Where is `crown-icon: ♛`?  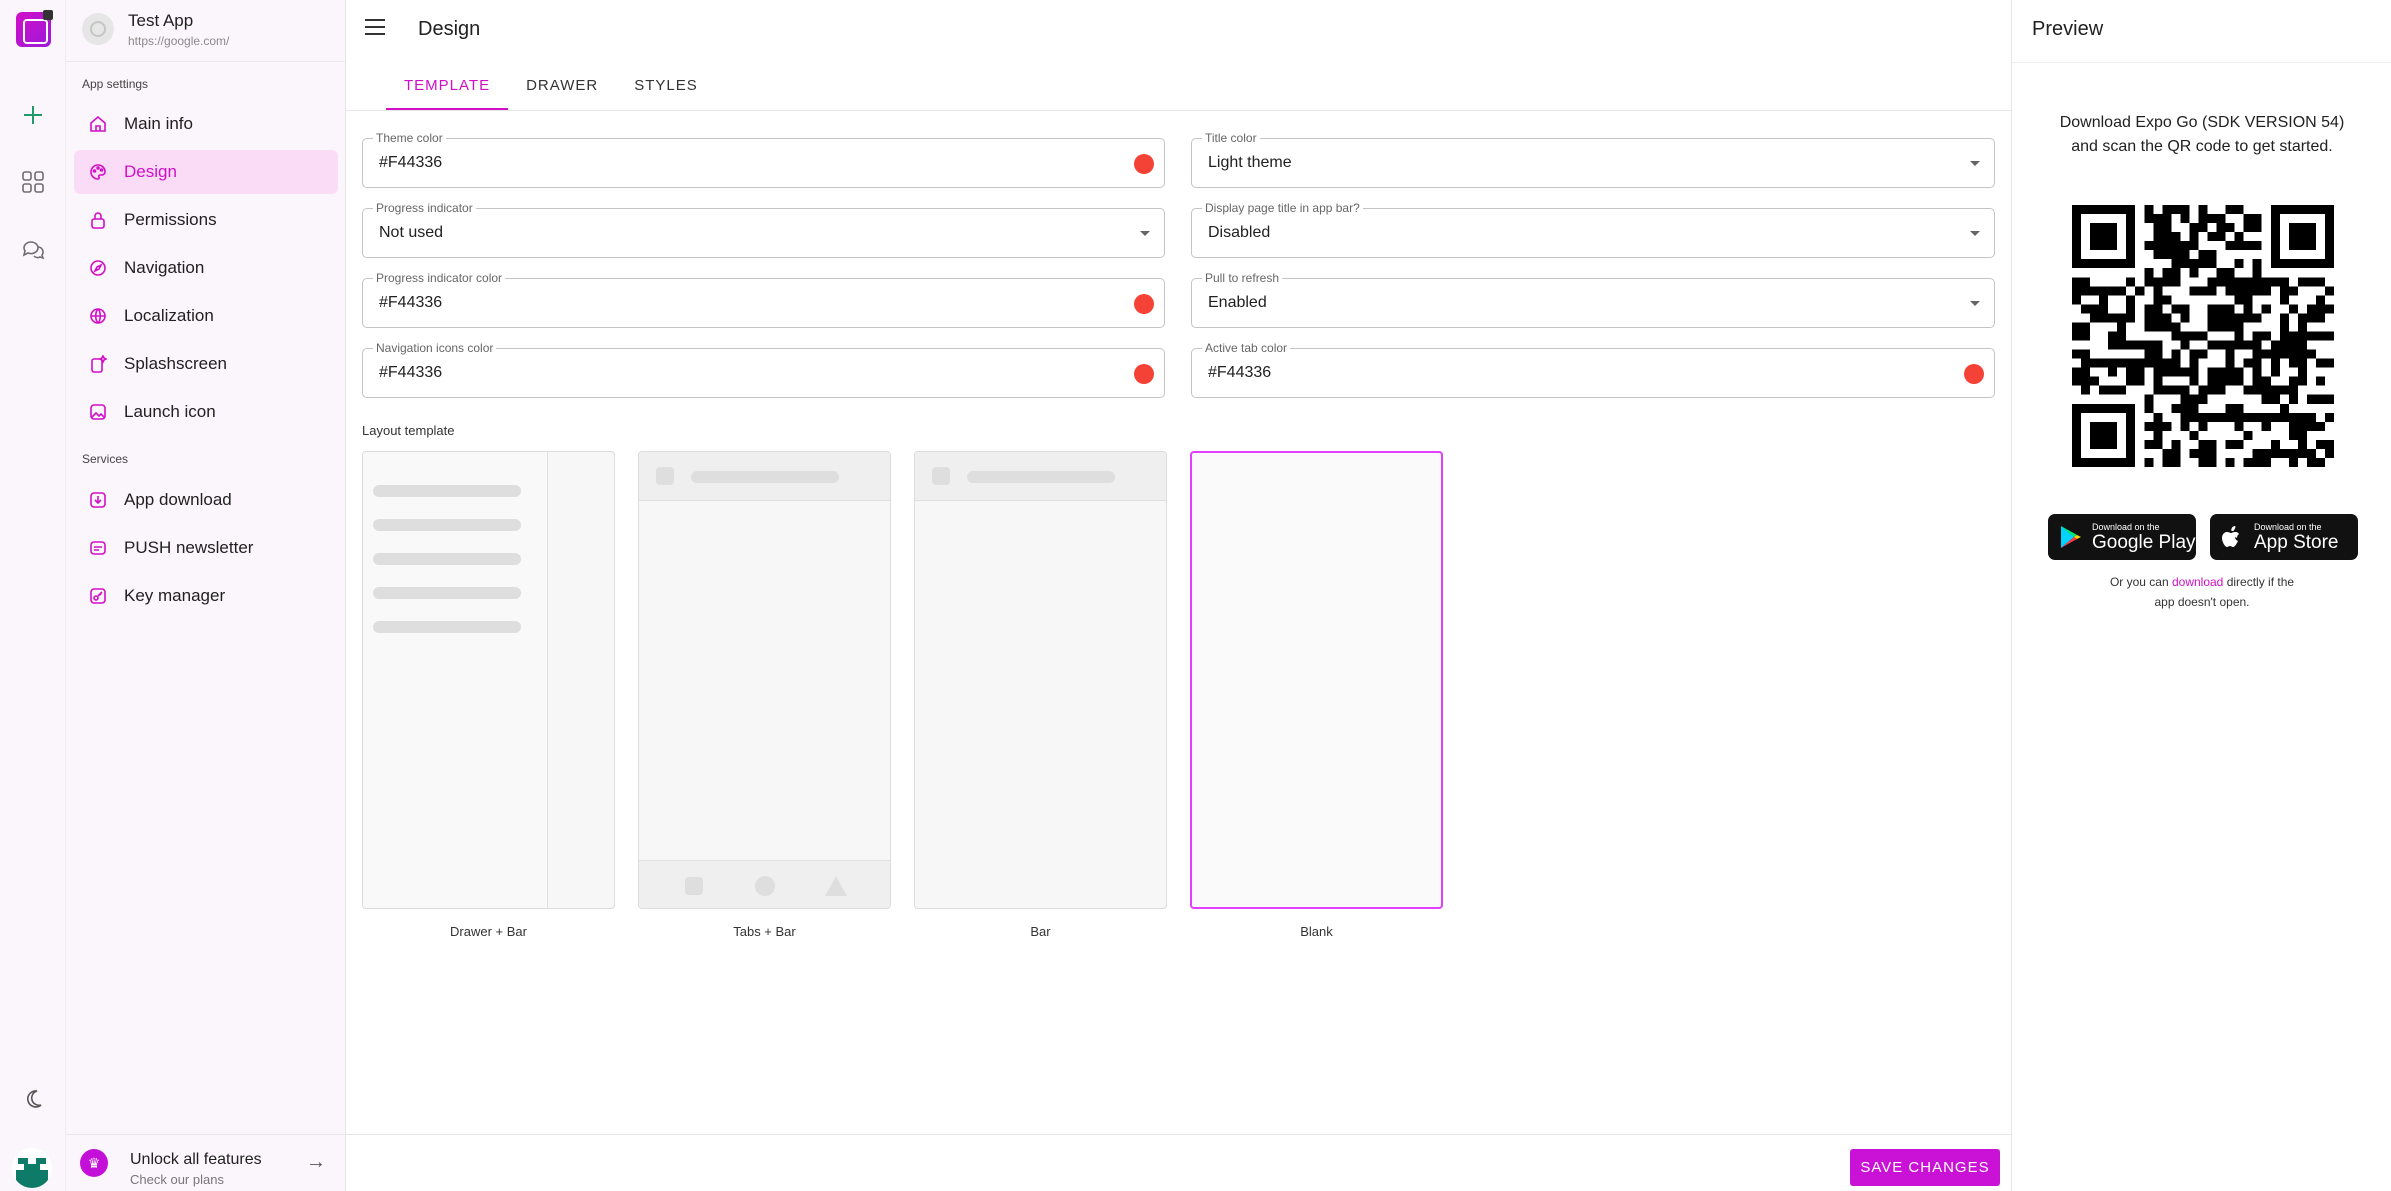
crown-icon: ♛ is located at coordinates (94, 1163).